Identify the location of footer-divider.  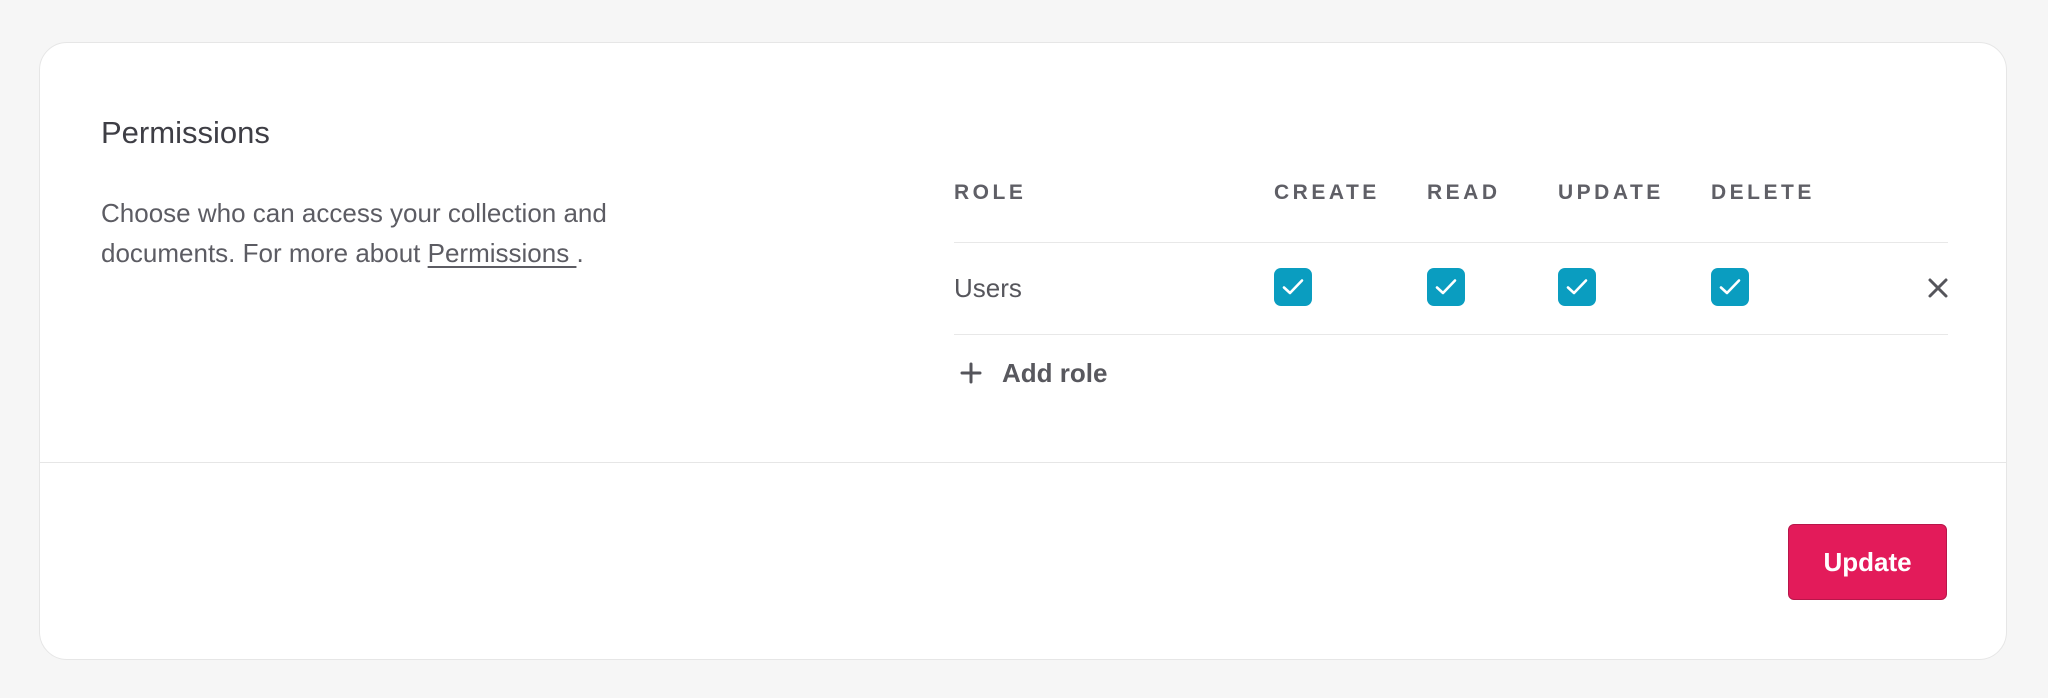
(1023, 462).